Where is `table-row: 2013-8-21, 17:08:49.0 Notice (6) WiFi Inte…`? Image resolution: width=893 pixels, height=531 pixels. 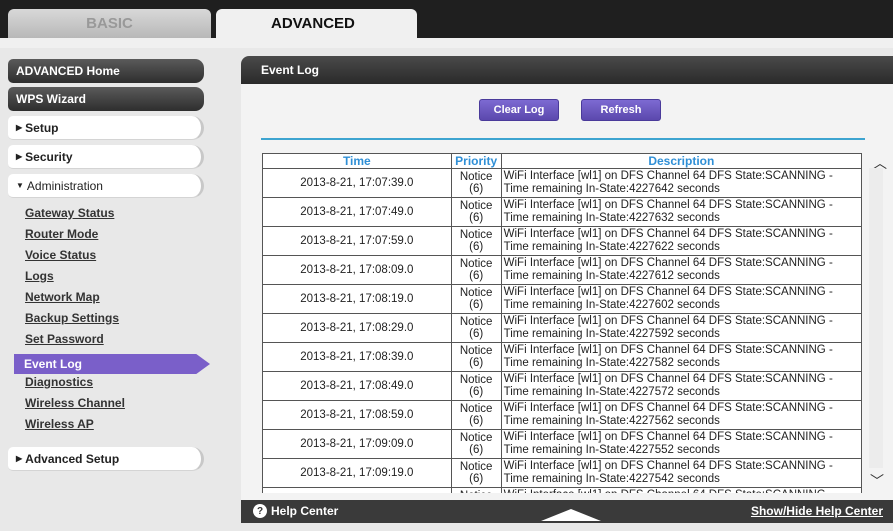 table-row: 2013-8-21, 17:08:49.0 Notice (6) WiFi Inte… is located at coordinates (562, 386).